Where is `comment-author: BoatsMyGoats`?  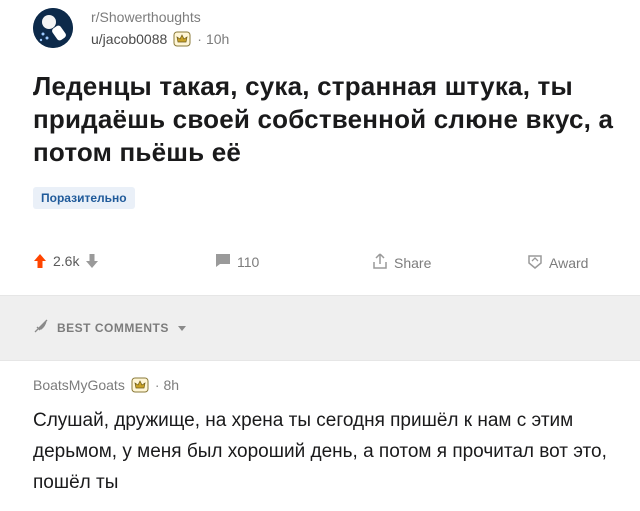 comment-author: BoatsMyGoats is located at coordinates (79, 385).